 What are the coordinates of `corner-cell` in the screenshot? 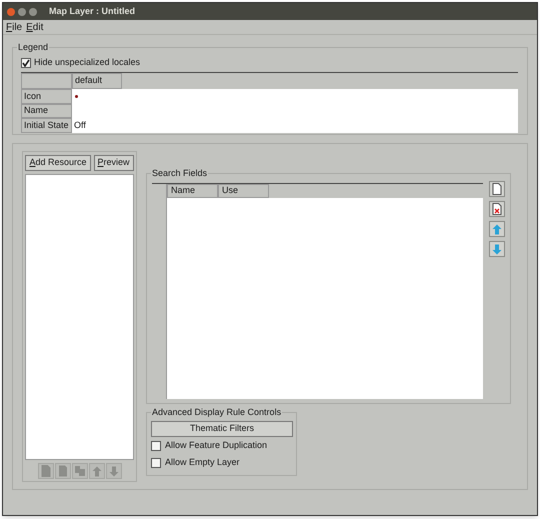 It's located at (46, 81).